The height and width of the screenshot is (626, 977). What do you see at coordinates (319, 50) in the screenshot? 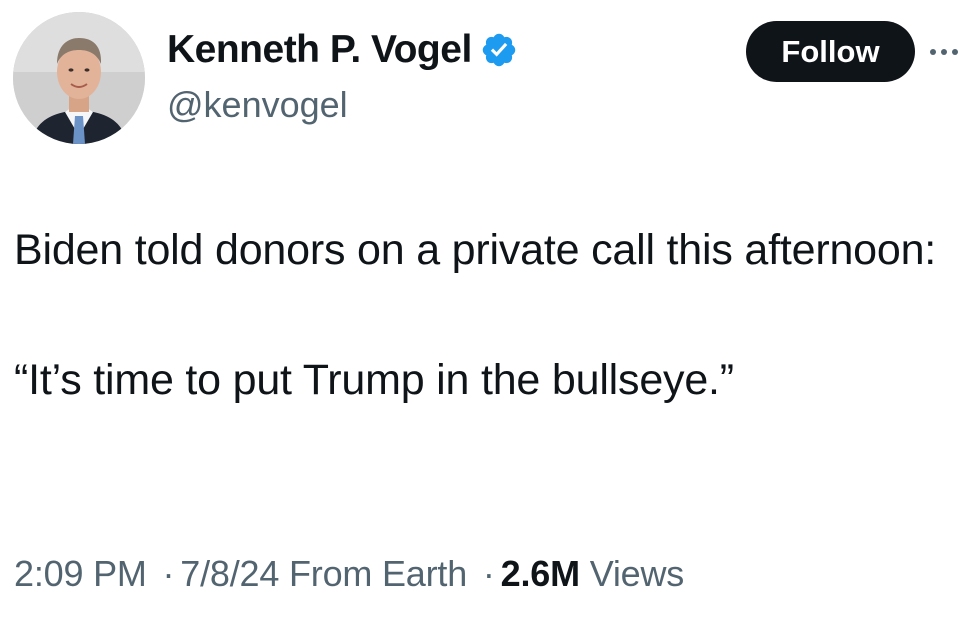
I see `author-display-name: Kenneth P. Vogel` at bounding box center [319, 50].